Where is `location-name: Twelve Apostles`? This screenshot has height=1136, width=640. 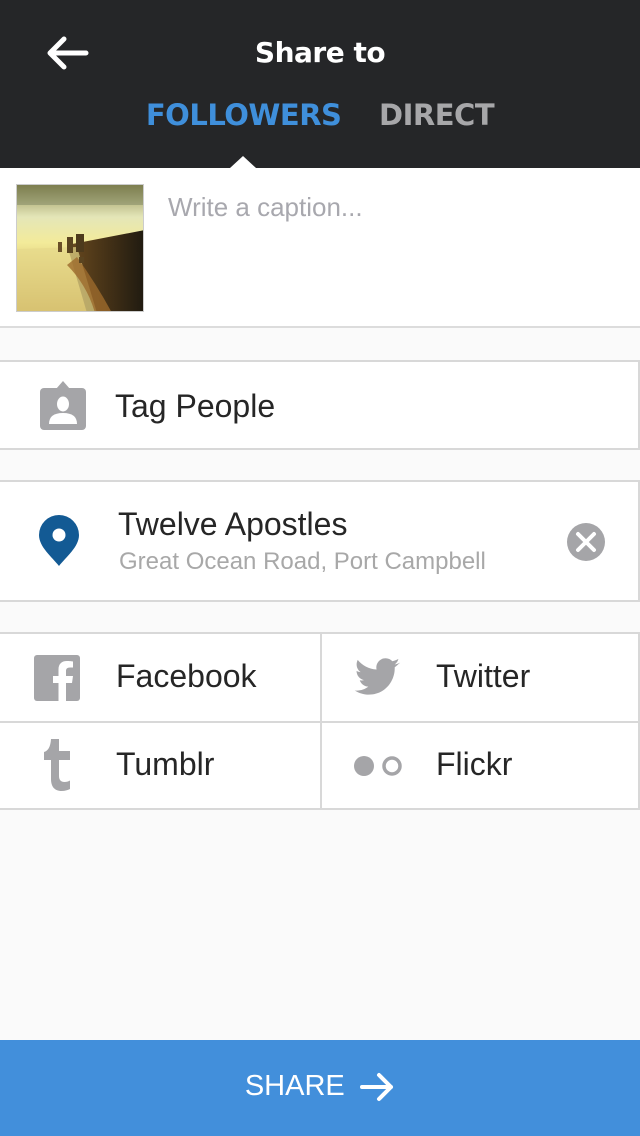
location-name: Twelve Apostles is located at coordinates (233, 524).